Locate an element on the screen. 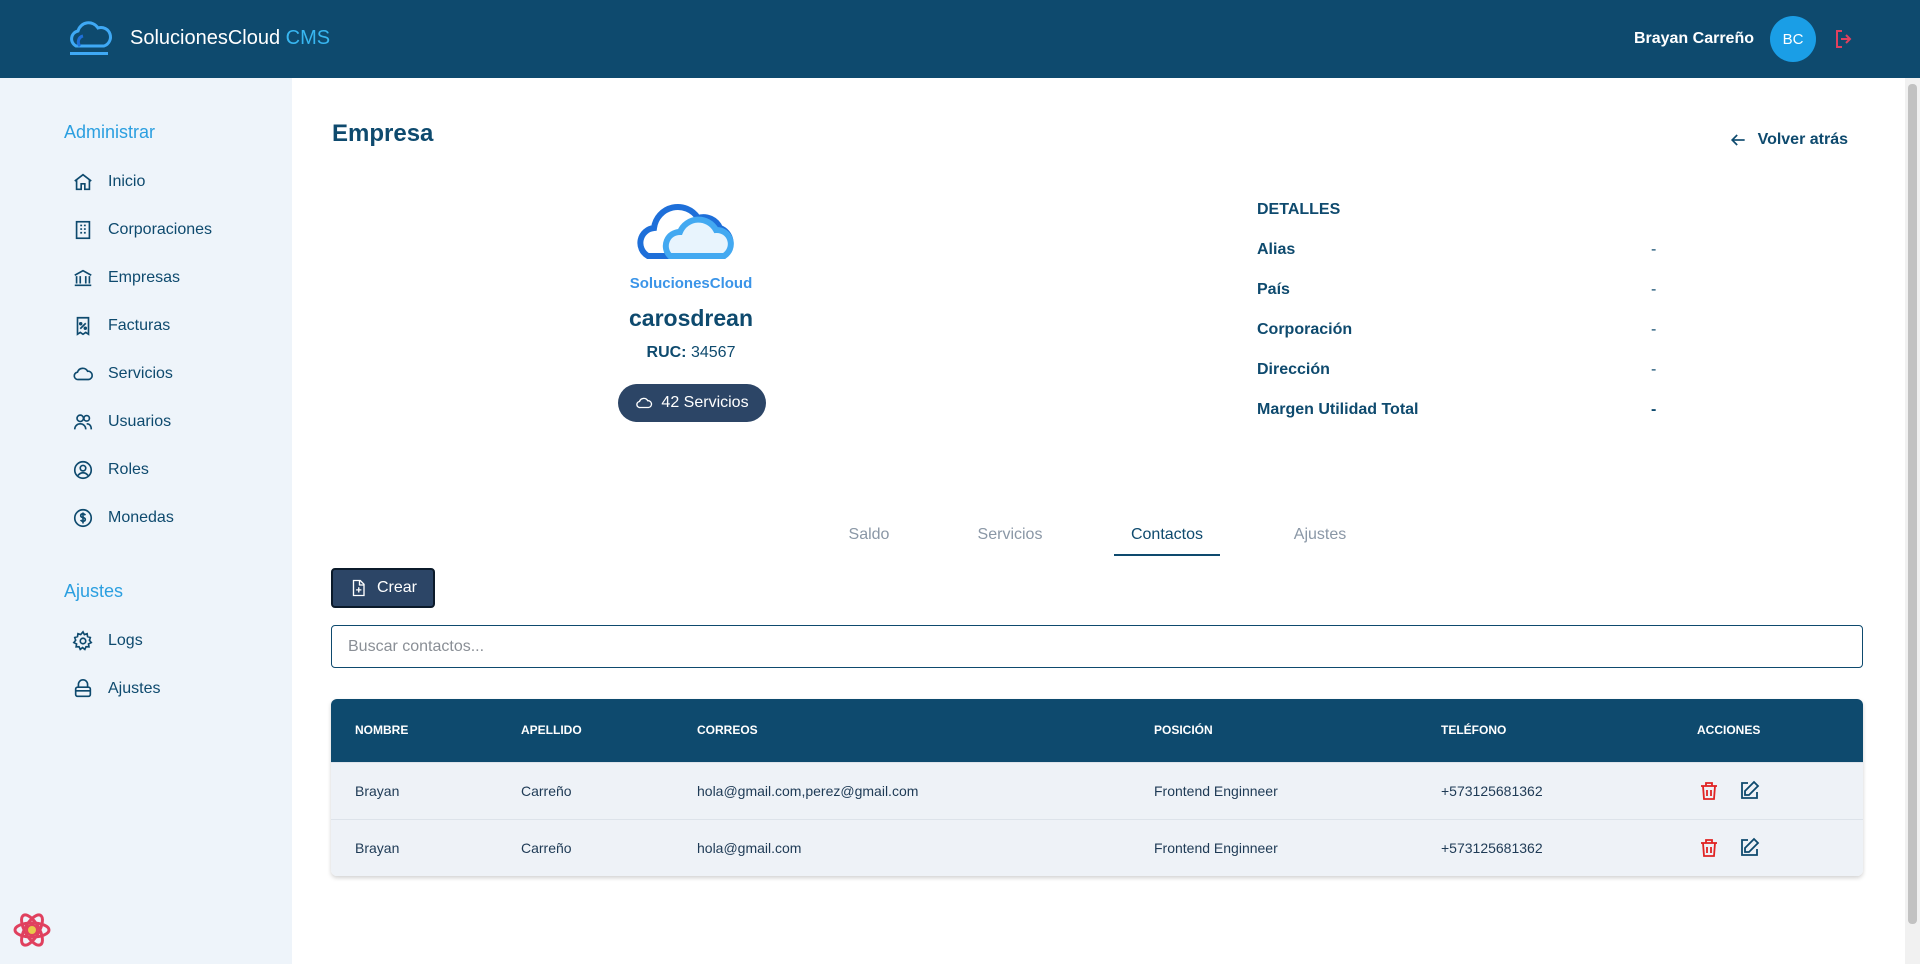 This screenshot has height=964, width=1920. company-logo-icon: SolucionesCloud is located at coordinates (691, 247).